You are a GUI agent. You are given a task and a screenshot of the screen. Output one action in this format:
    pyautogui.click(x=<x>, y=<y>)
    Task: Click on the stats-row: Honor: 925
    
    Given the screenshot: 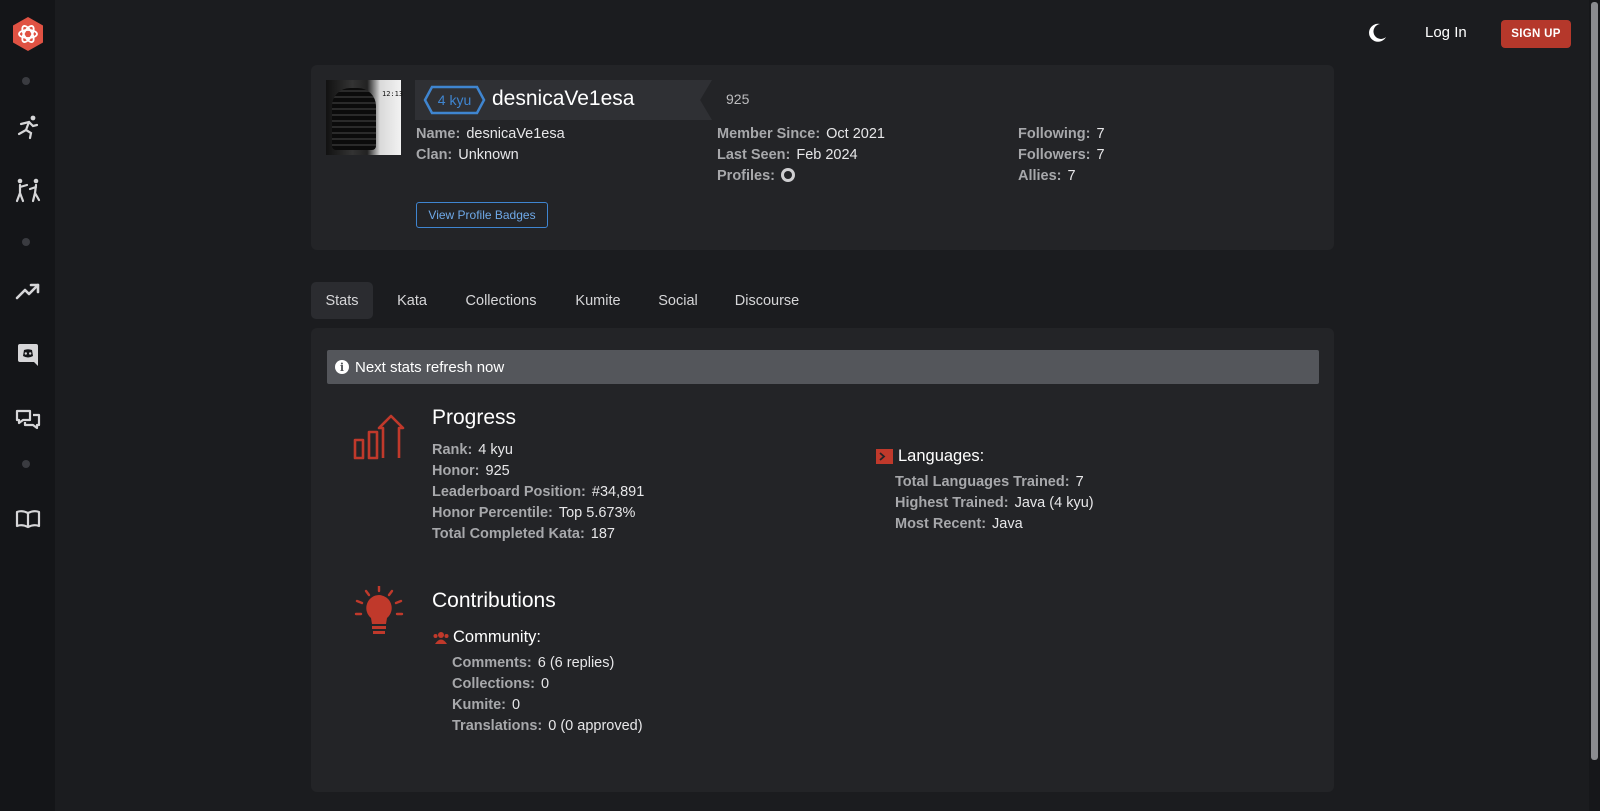 What is the action you would take?
    pyautogui.click(x=471, y=471)
    